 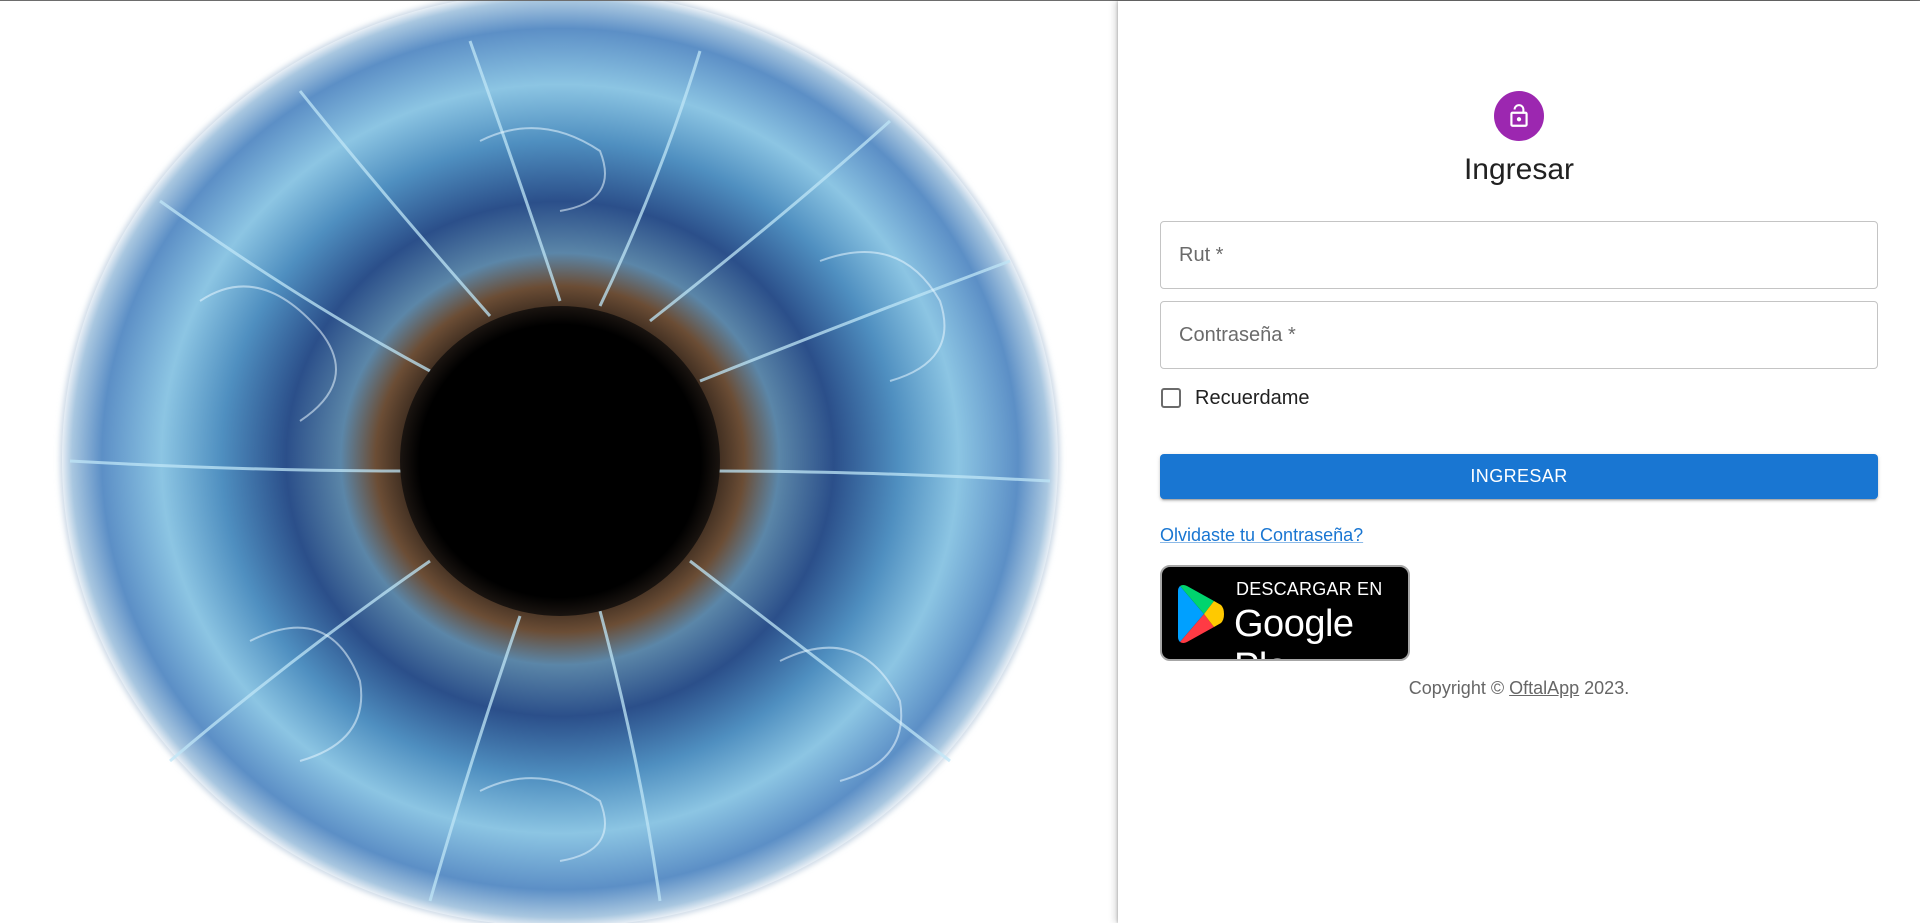 I want to click on brand-link: OftalApp, so click(x=1544, y=688).